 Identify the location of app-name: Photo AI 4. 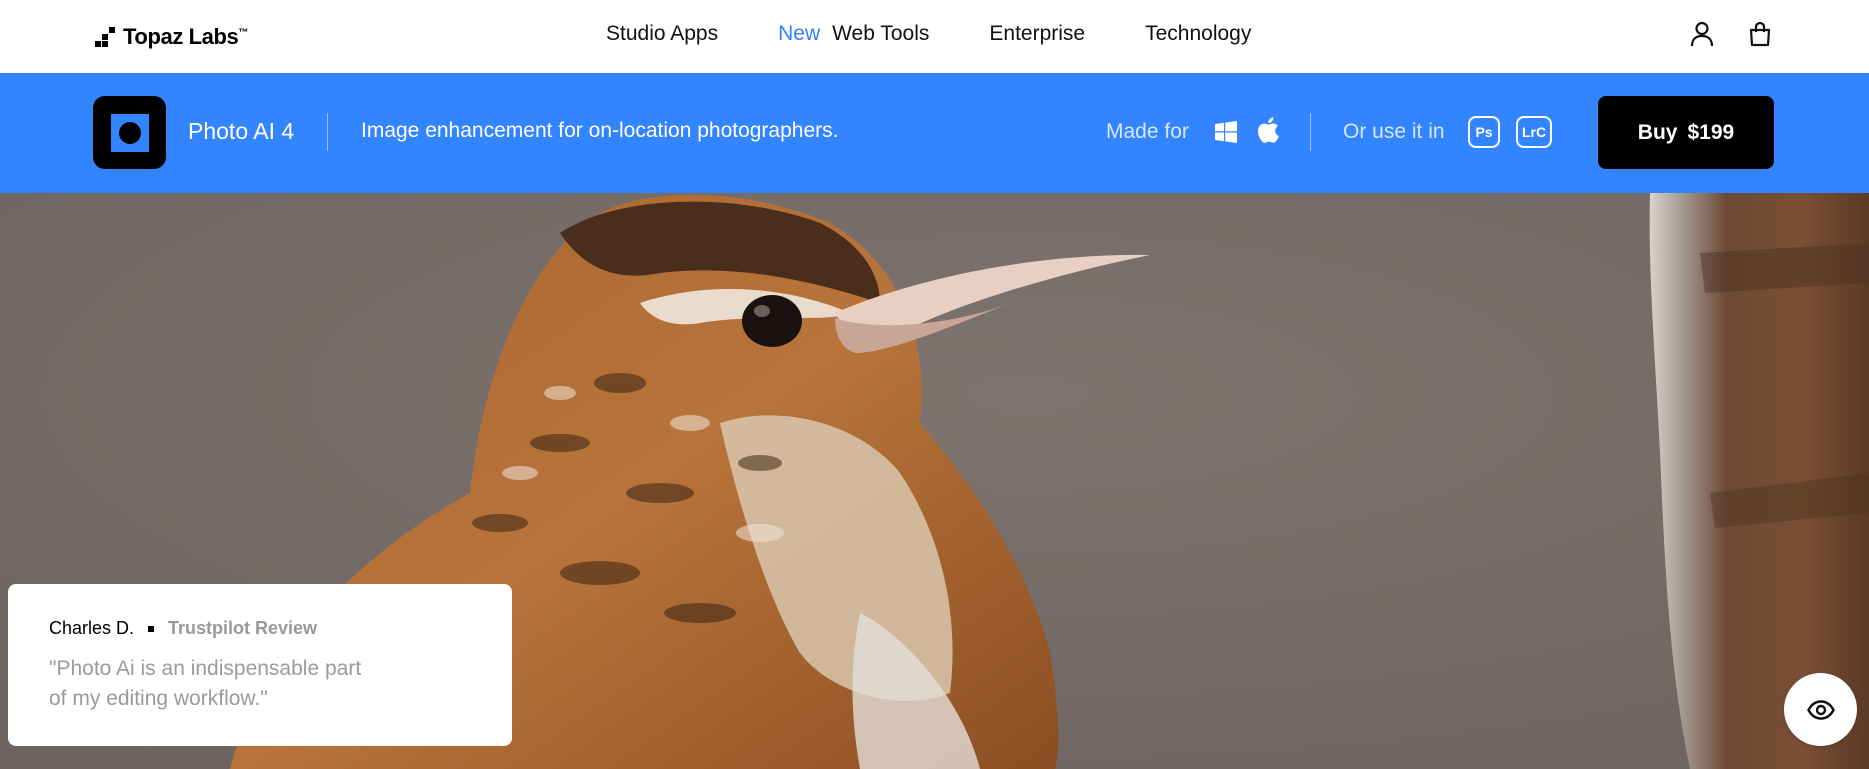
(241, 131).